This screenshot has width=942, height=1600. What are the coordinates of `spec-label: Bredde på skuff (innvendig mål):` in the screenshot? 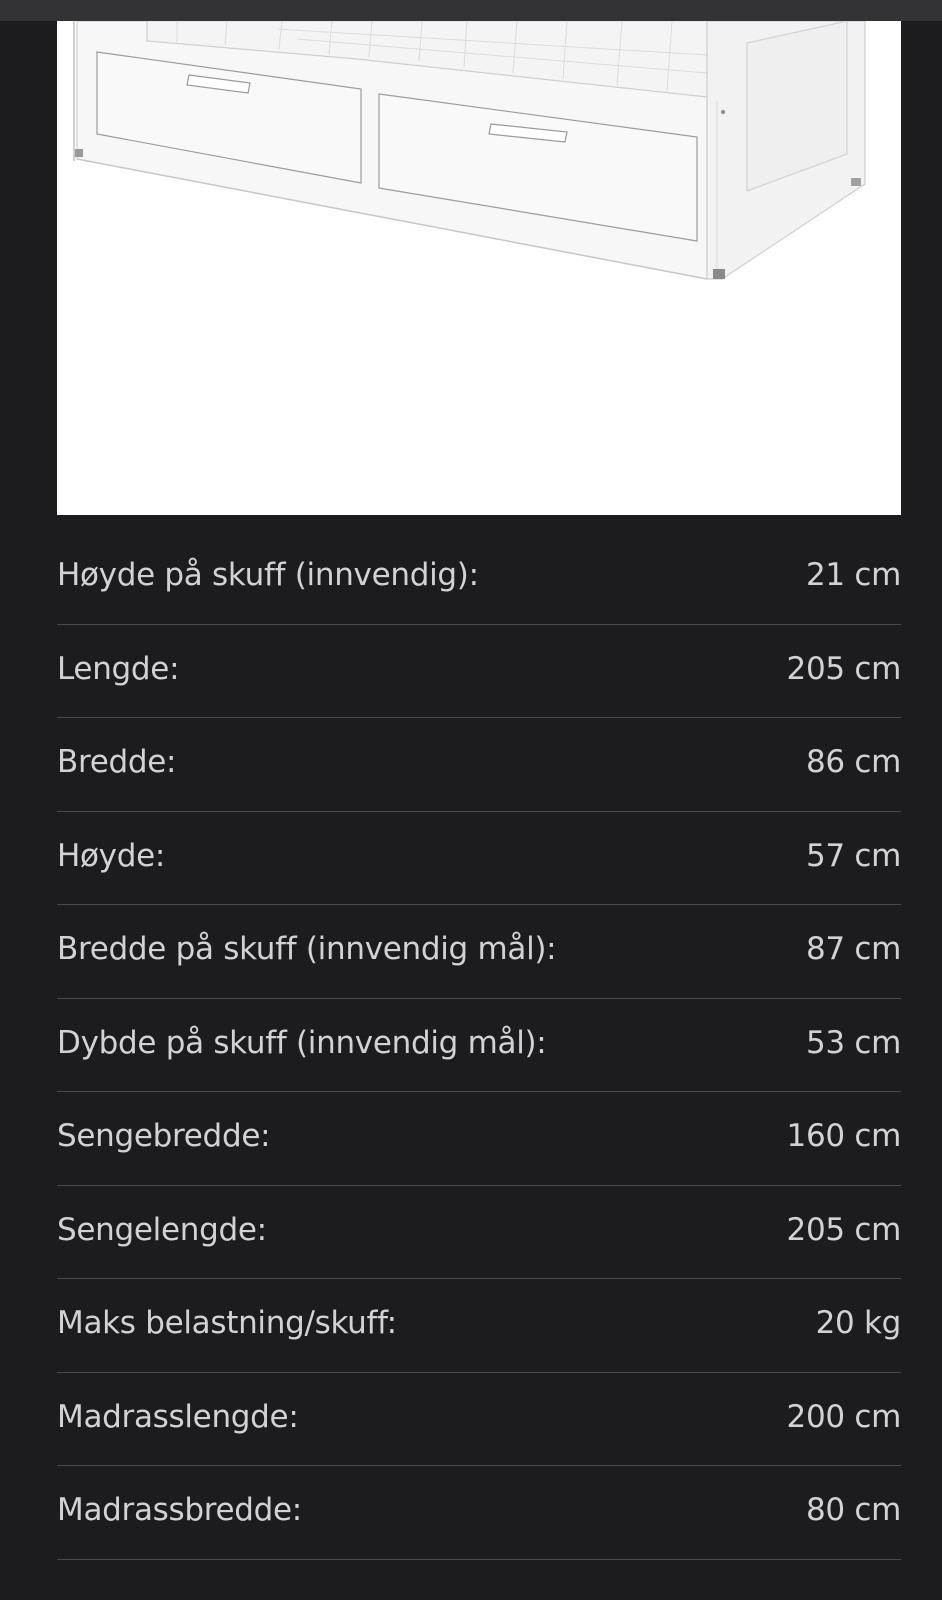 It's located at (307, 949).